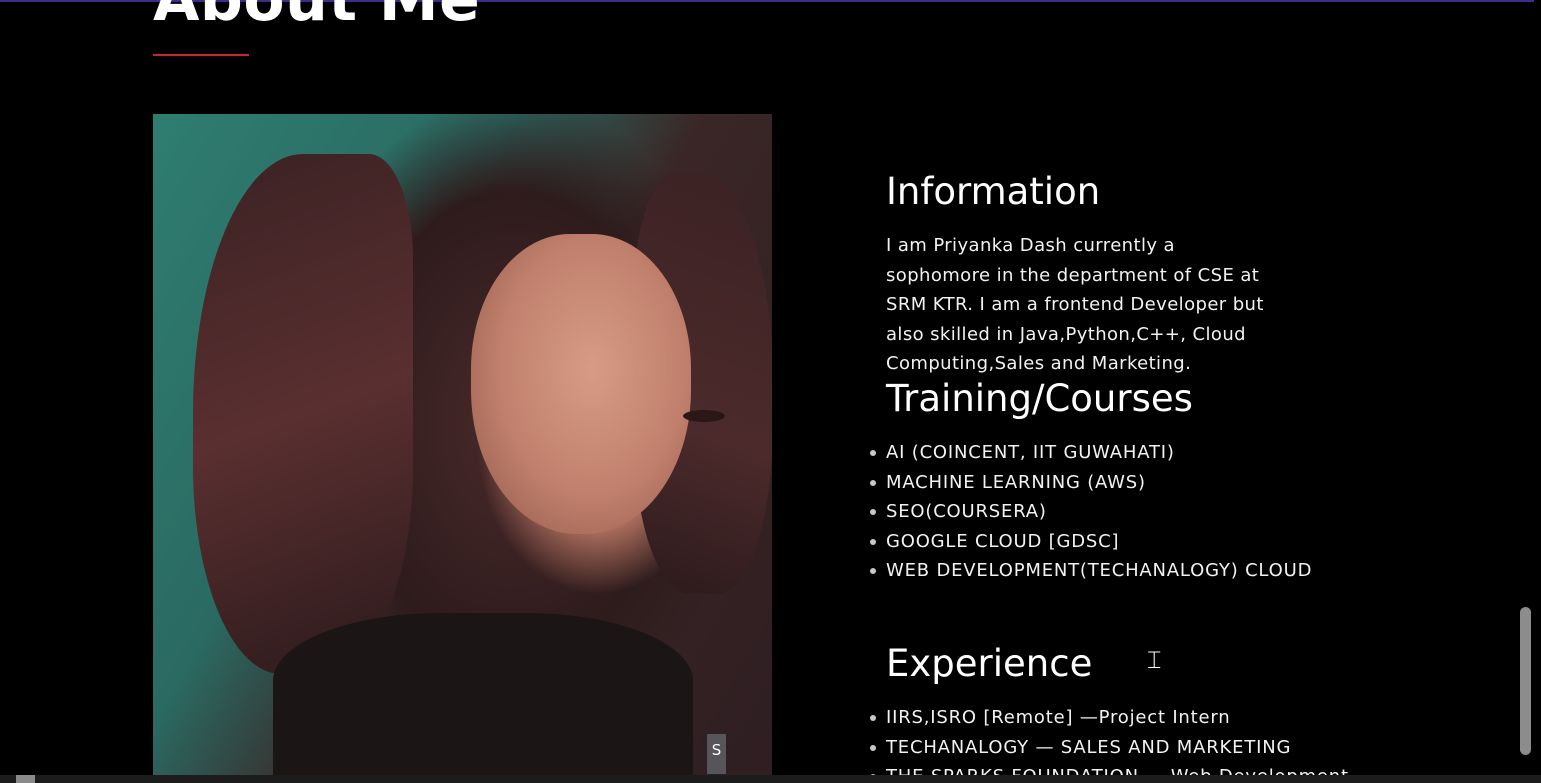 The width and height of the screenshot is (1541, 783). What do you see at coordinates (1525, 681) in the screenshot?
I see `vertical-scrollbar-thumb` at bounding box center [1525, 681].